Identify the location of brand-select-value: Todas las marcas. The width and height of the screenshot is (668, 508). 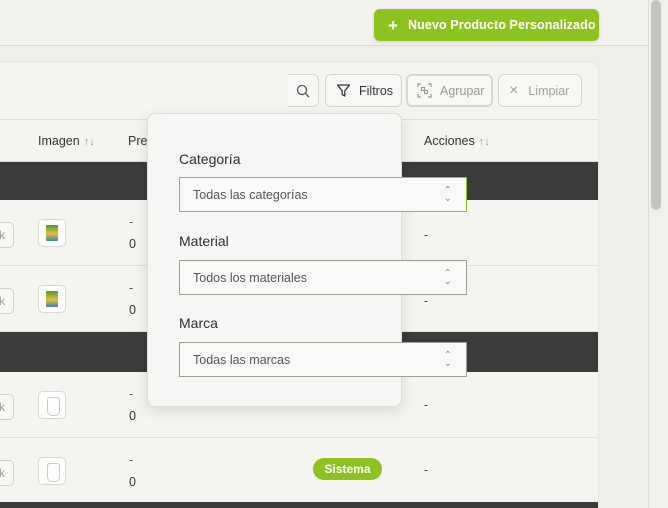
(242, 359).